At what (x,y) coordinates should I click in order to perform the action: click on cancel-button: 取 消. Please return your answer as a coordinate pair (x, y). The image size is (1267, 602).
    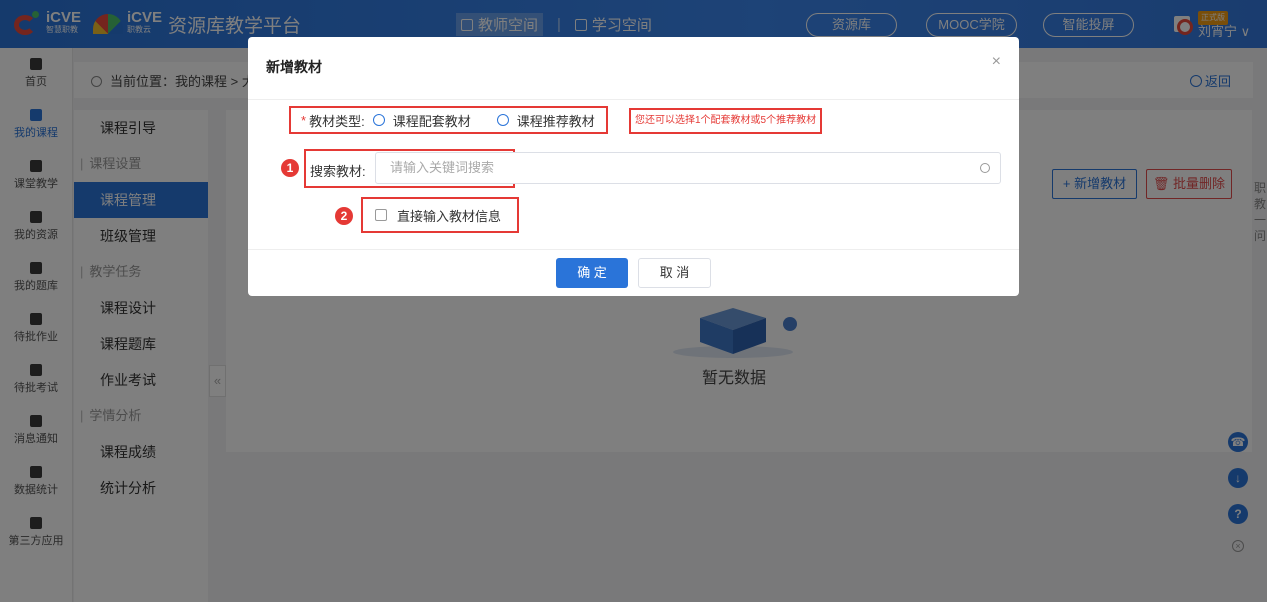
    Looking at the image, I should click on (674, 273).